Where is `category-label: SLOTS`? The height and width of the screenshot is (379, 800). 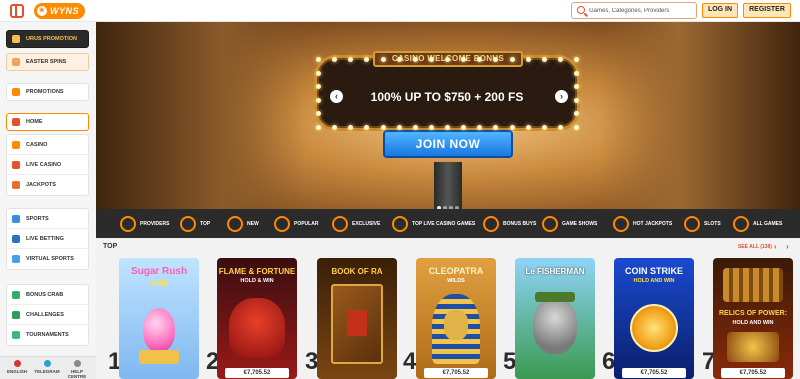
category-label: SLOTS is located at coordinates (712, 224).